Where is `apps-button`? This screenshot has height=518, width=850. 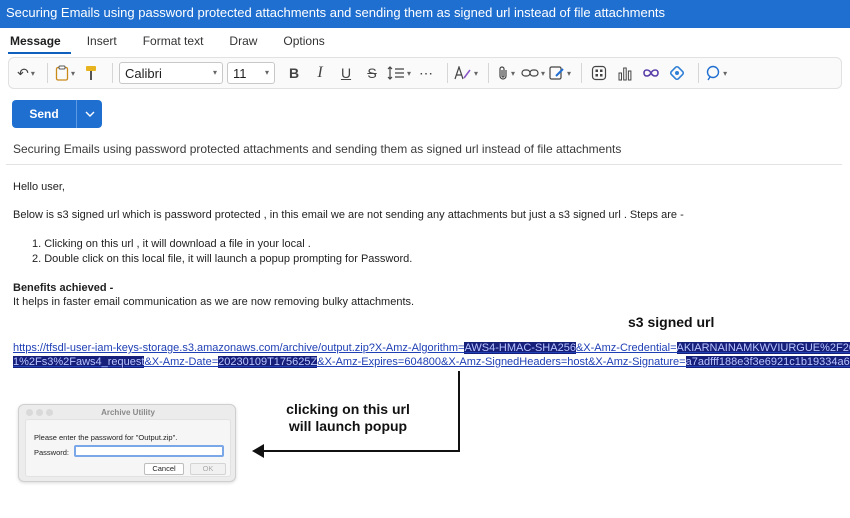 apps-button is located at coordinates (599, 73).